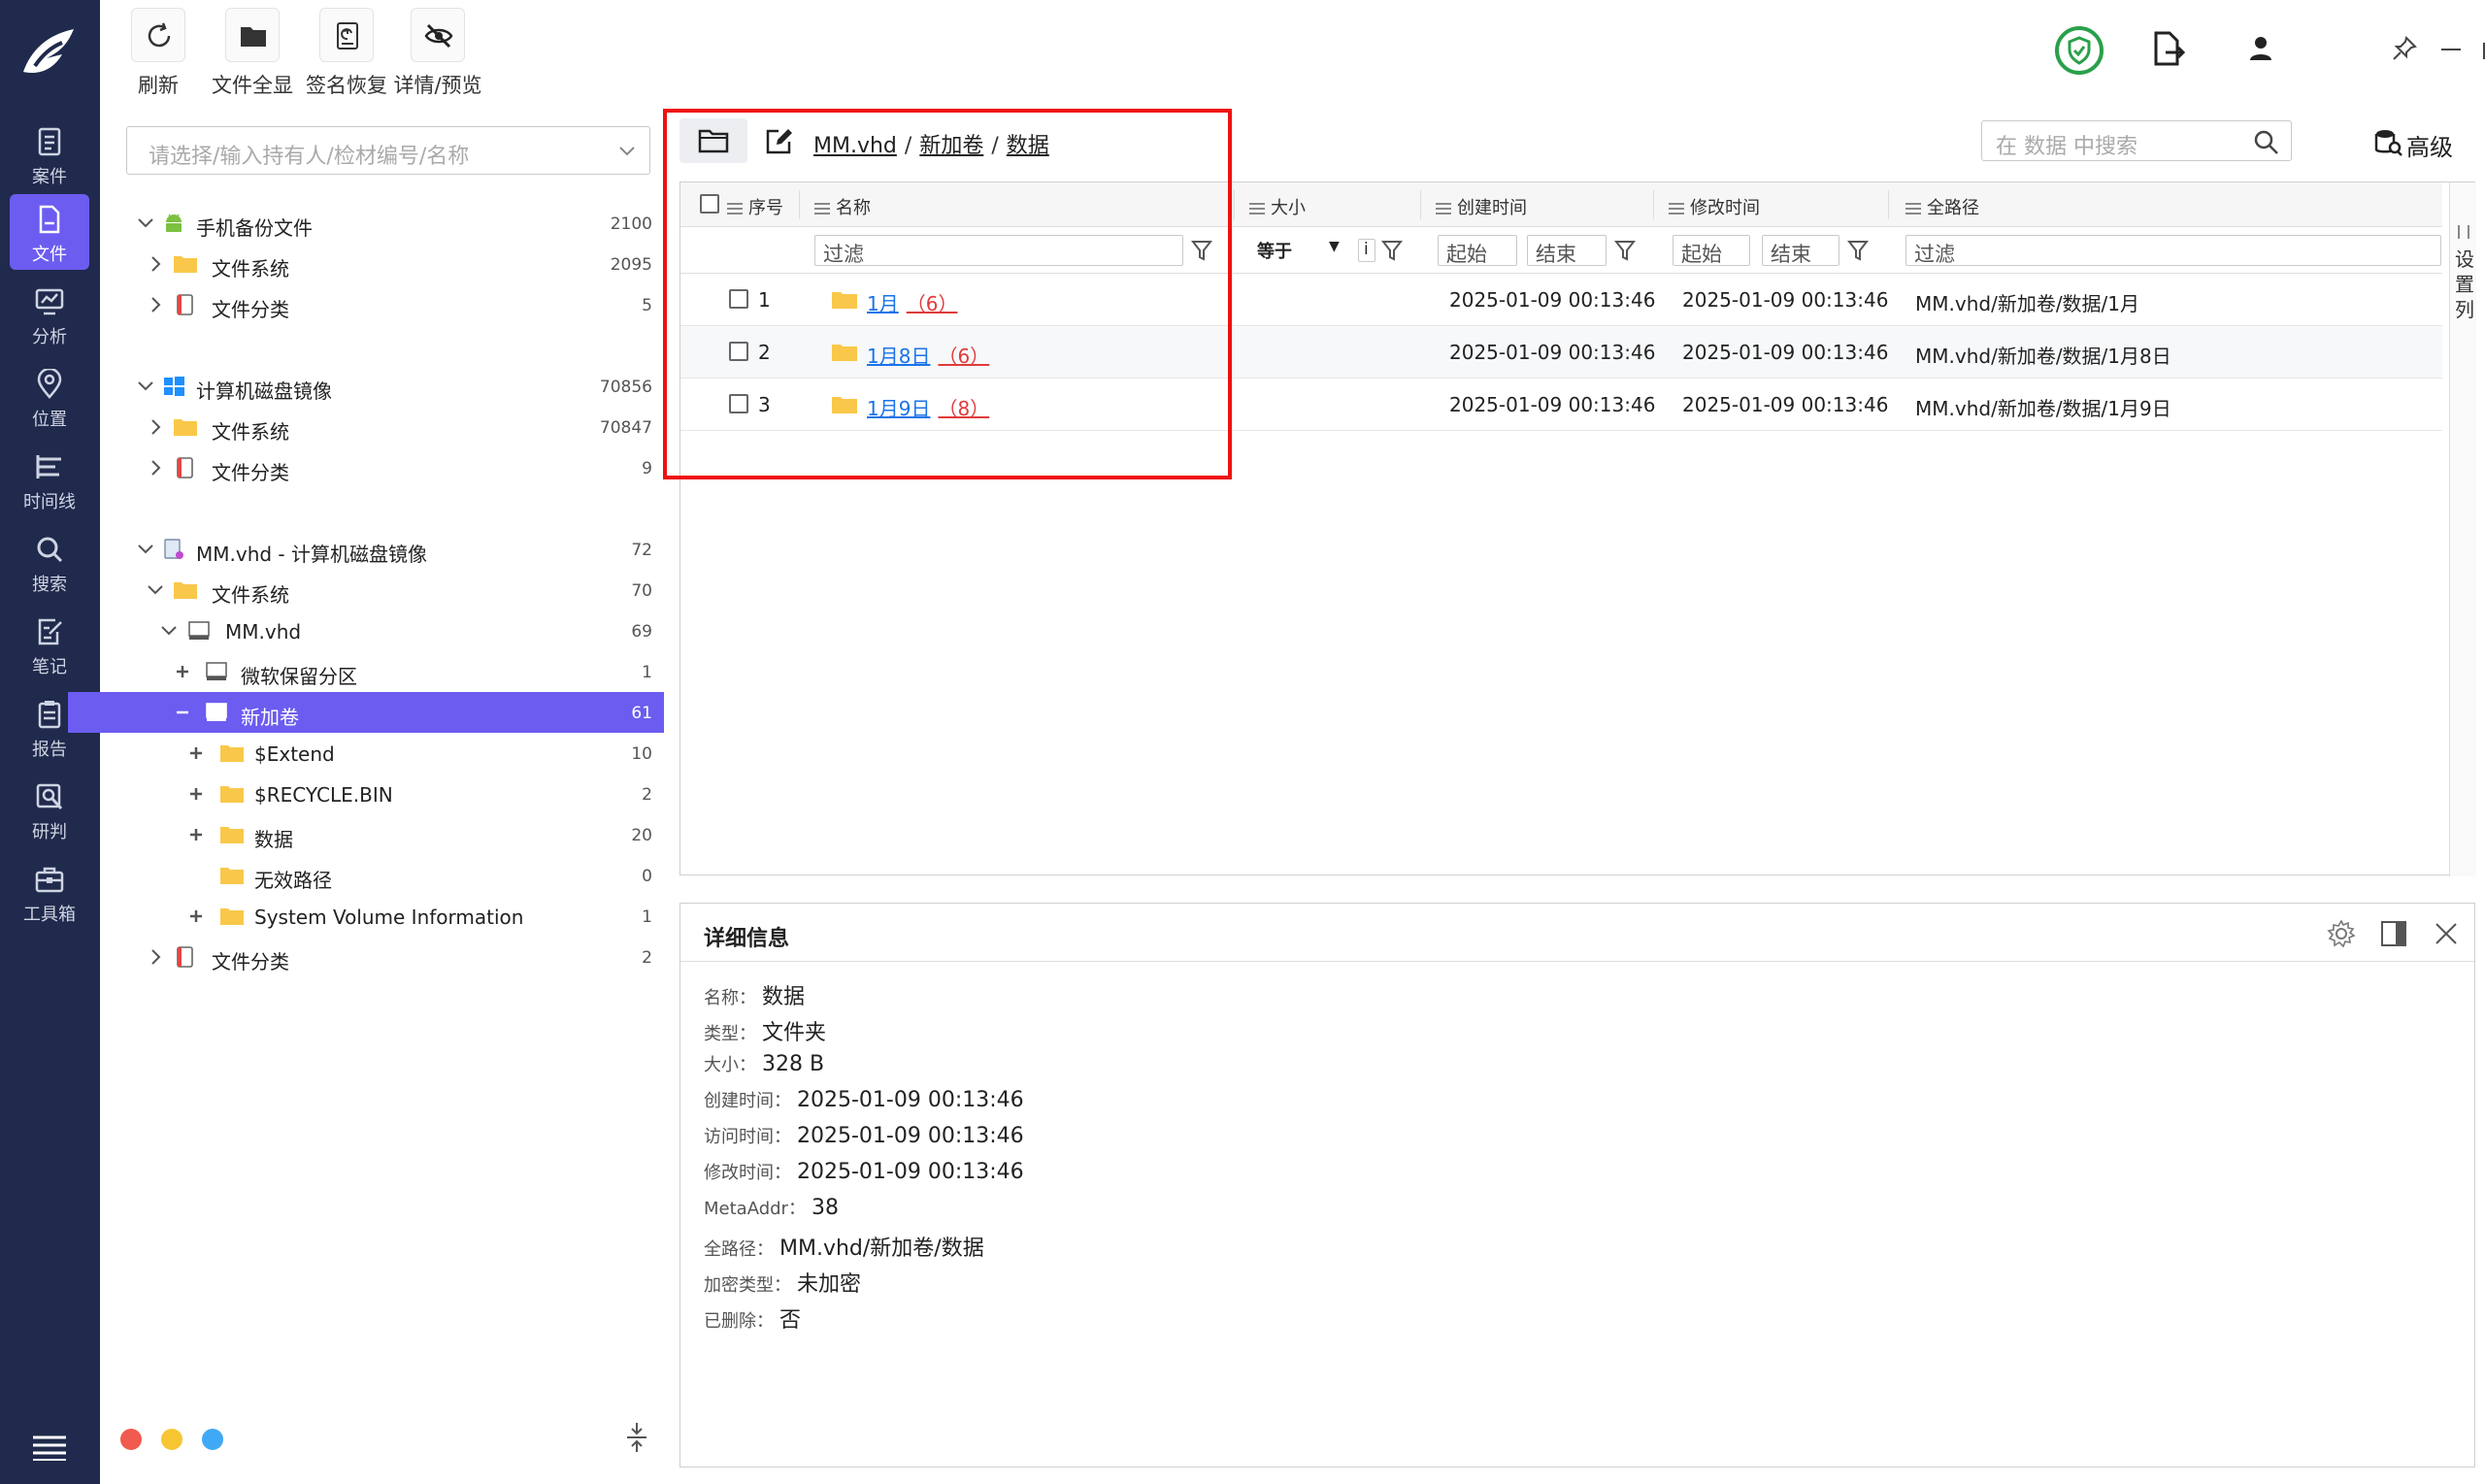 Image resolution: width=2485 pixels, height=1484 pixels. I want to click on tree-node: 微软保留分区 1, so click(387, 671).